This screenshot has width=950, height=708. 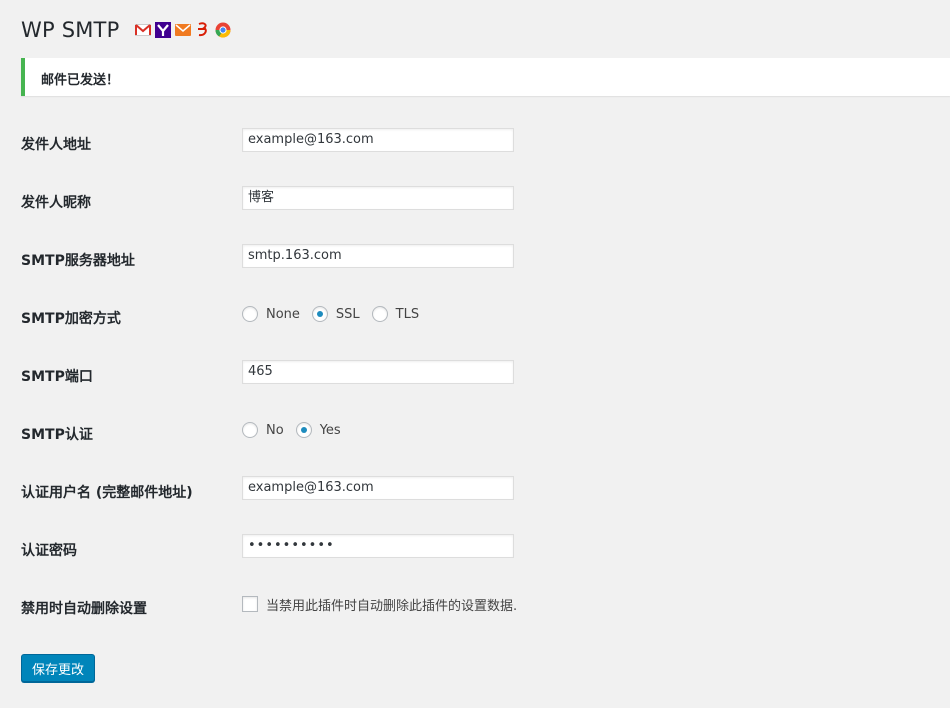 I want to click on row-auth-username: 认证用户名 (完整邮件地址) example@163.com, so click(x=471, y=490).